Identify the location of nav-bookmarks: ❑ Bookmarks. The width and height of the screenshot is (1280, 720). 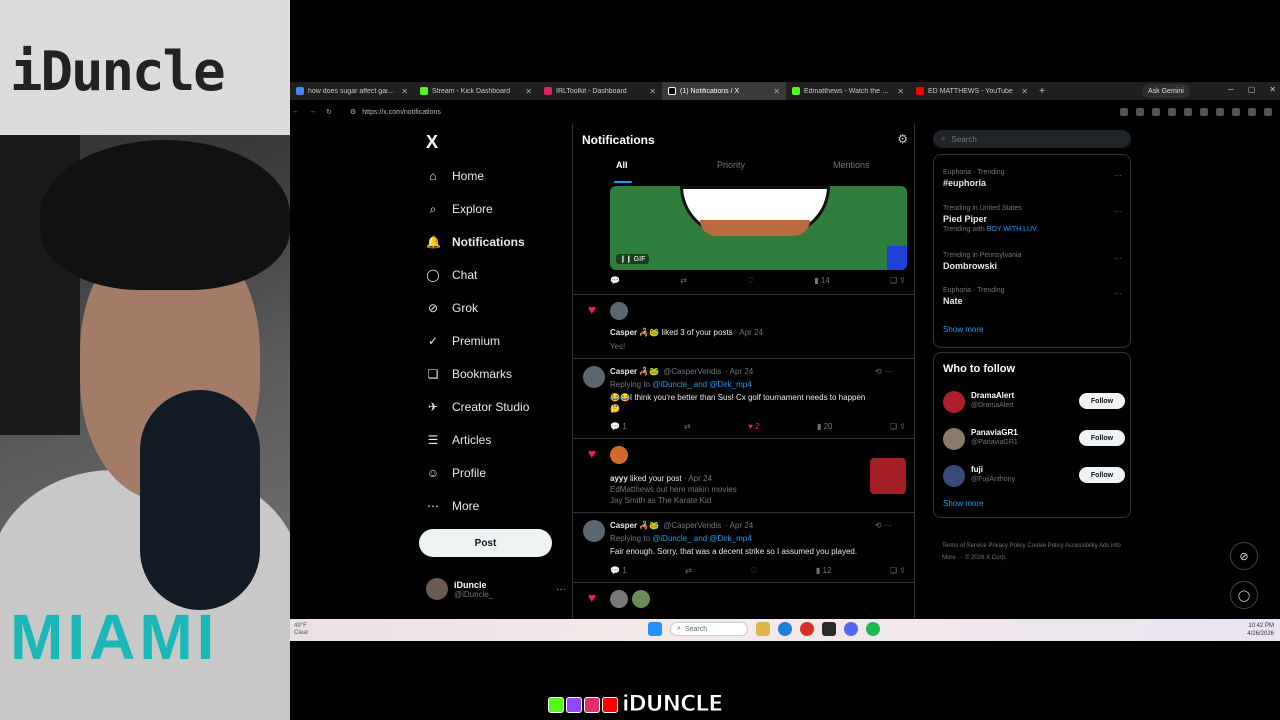
(469, 374).